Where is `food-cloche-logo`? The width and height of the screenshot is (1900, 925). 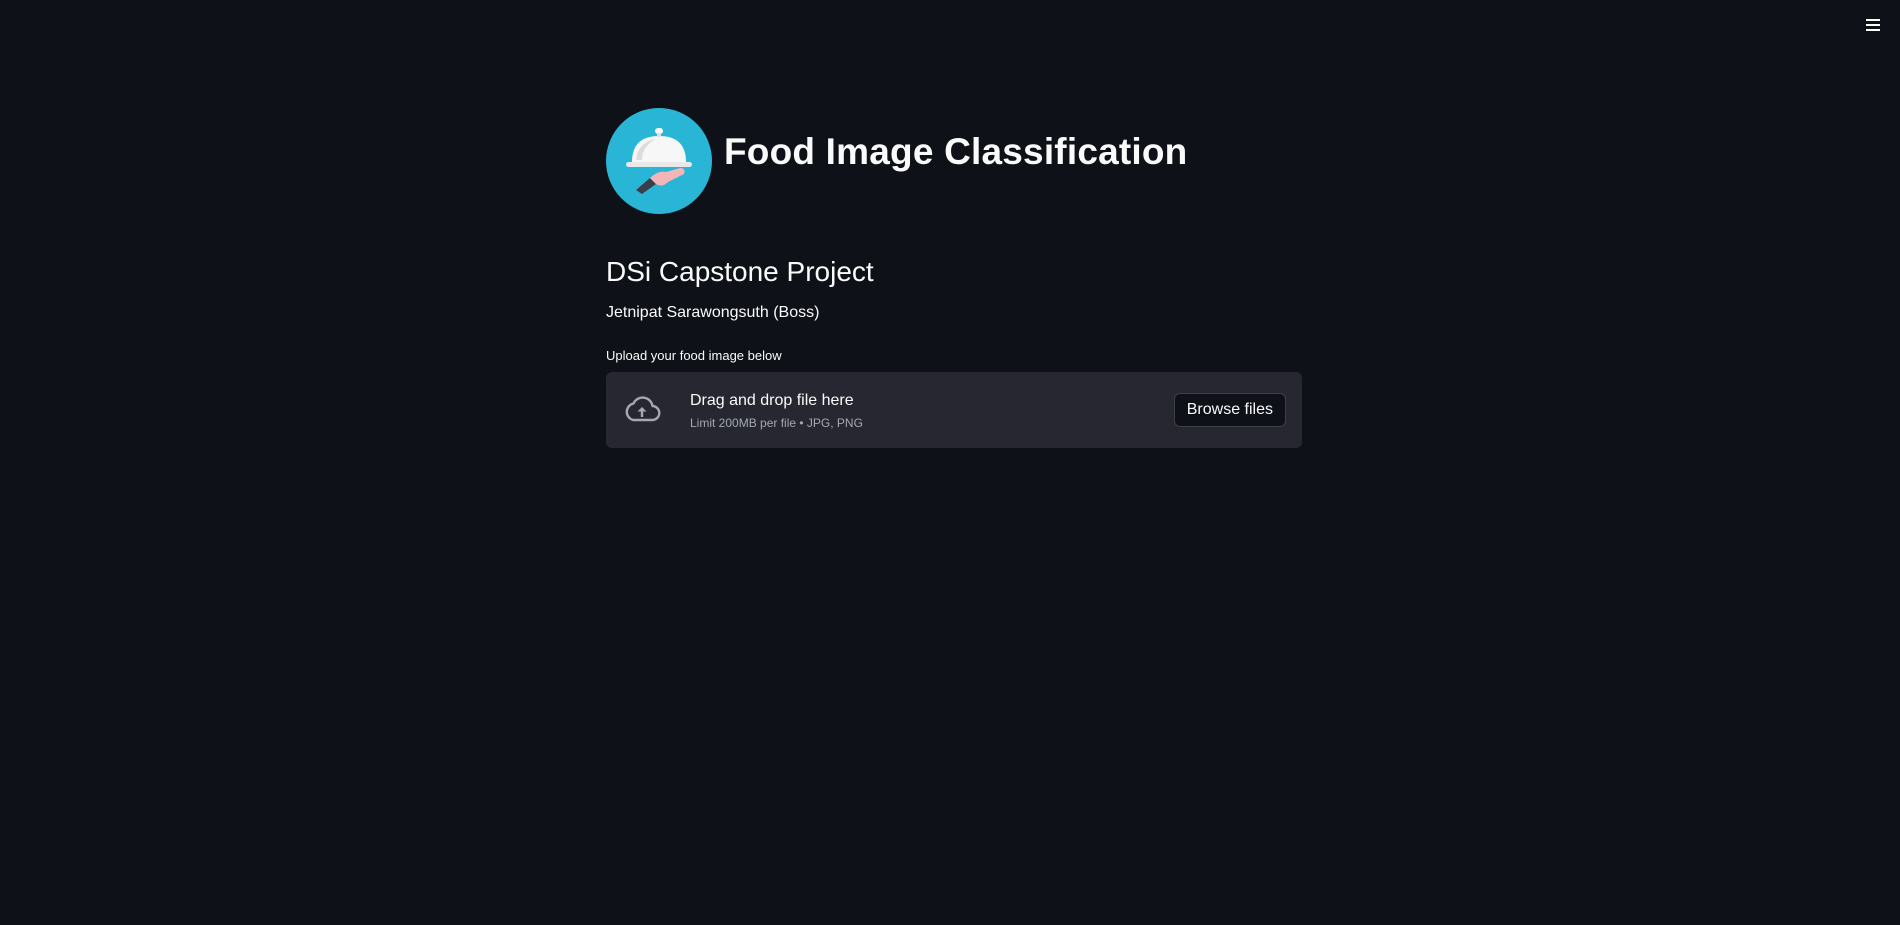 food-cloche-logo is located at coordinates (659, 161).